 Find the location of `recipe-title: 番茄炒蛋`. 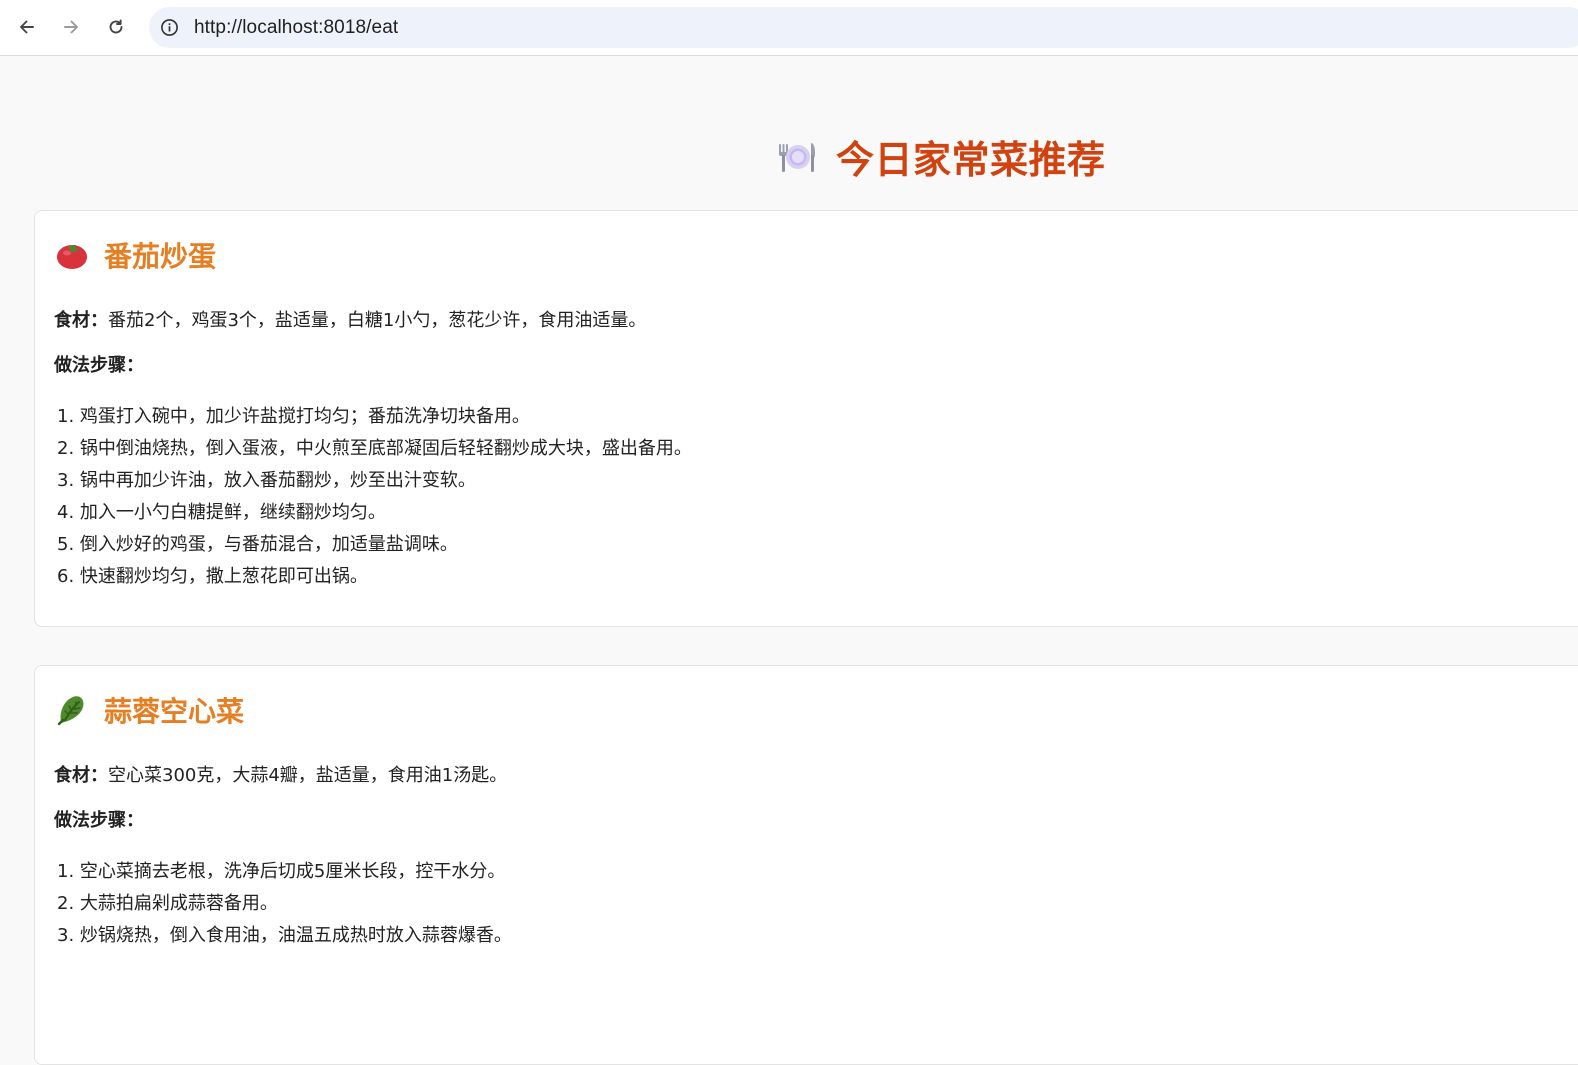

recipe-title: 番茄炒蛋 is located at coordinates (160, 256).